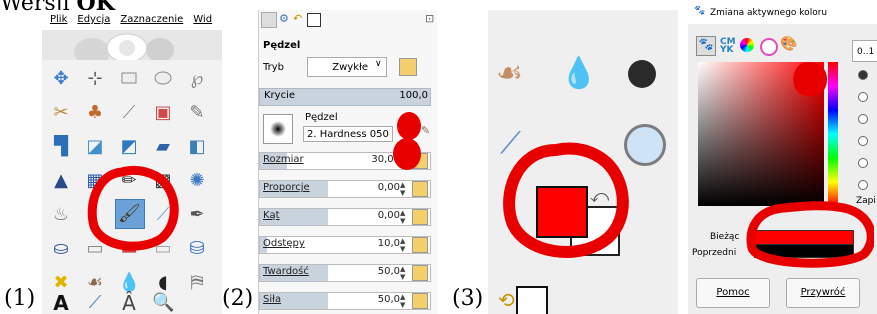 The width and height of the screenshot is (877, 314). I want to click on spacing-spin: ▲ ▼, so click(405, 245).